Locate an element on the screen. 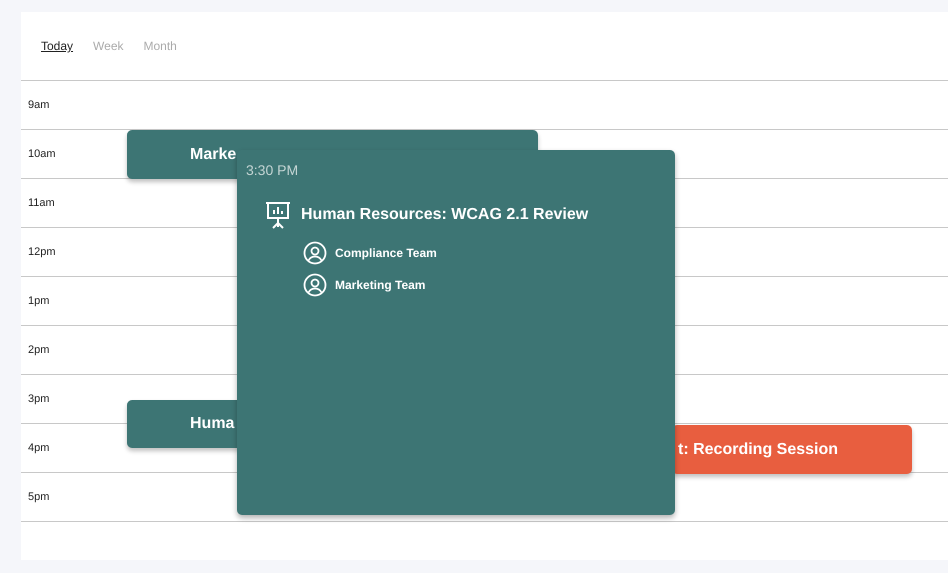  hour-label: 9am is located at coordinates (39, 105).